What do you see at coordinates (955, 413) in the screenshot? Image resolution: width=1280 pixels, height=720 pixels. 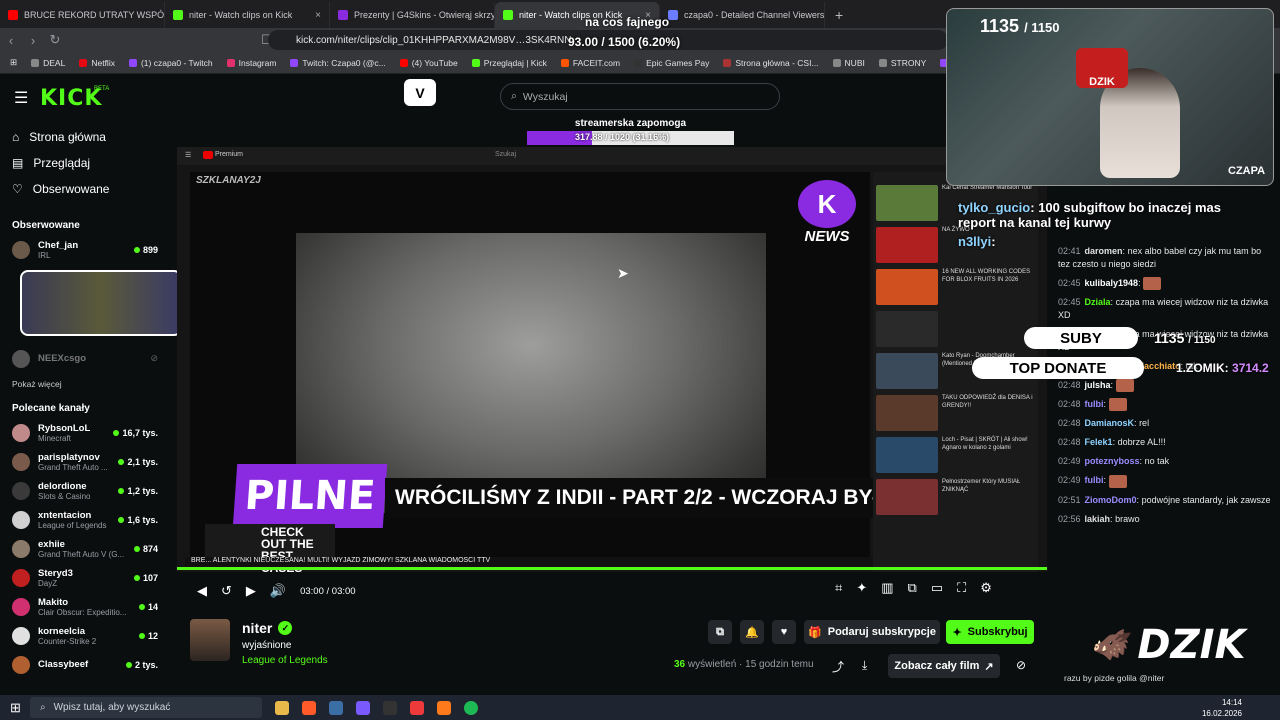 I see `related-video: TAKU ODPOWIEDŹ dla DENISA i GRENDY!!` at bounding box center [955, 413].